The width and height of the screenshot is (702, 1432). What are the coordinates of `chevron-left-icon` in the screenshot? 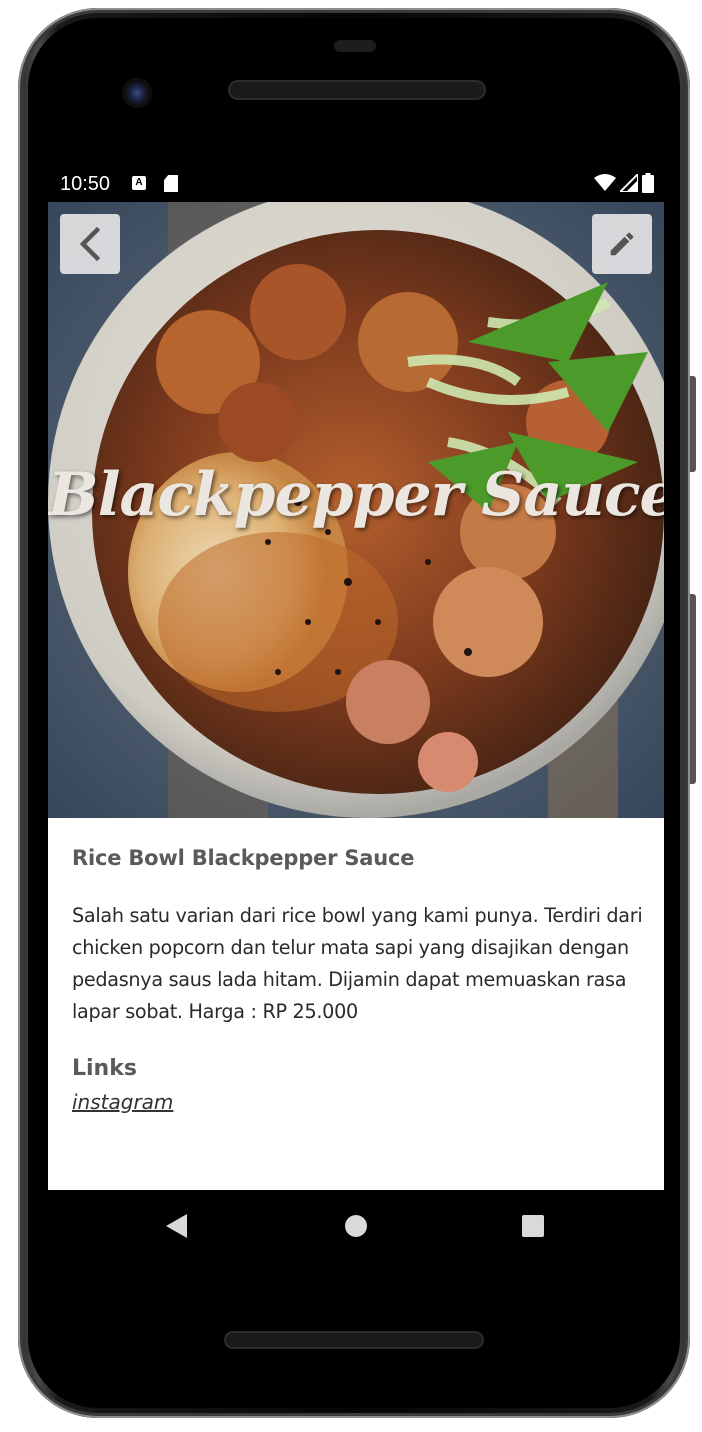 It's located at (90, 244).